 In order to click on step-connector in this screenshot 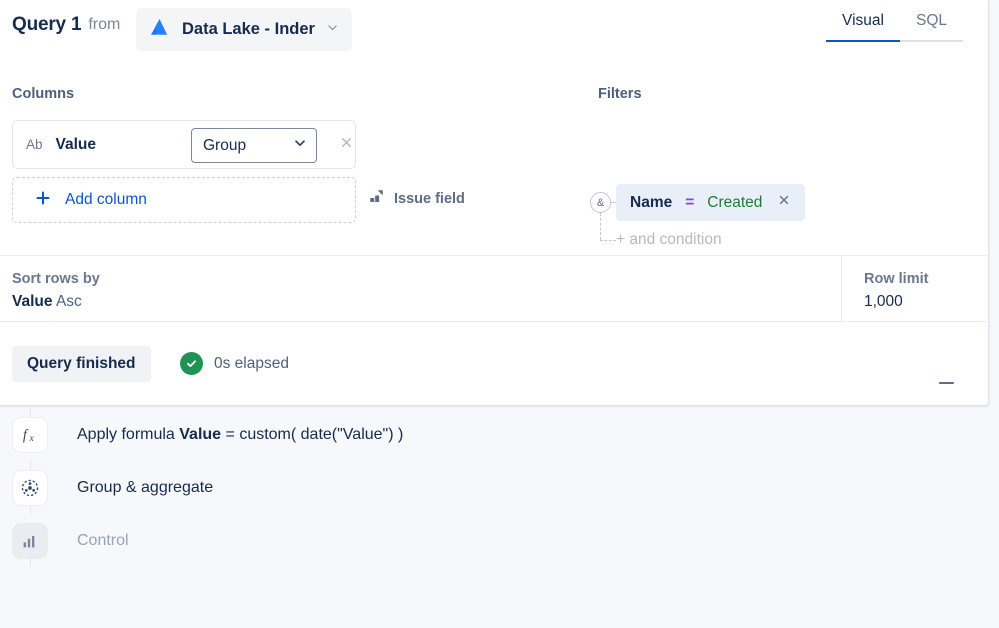, I will do `click(30, 412)`.